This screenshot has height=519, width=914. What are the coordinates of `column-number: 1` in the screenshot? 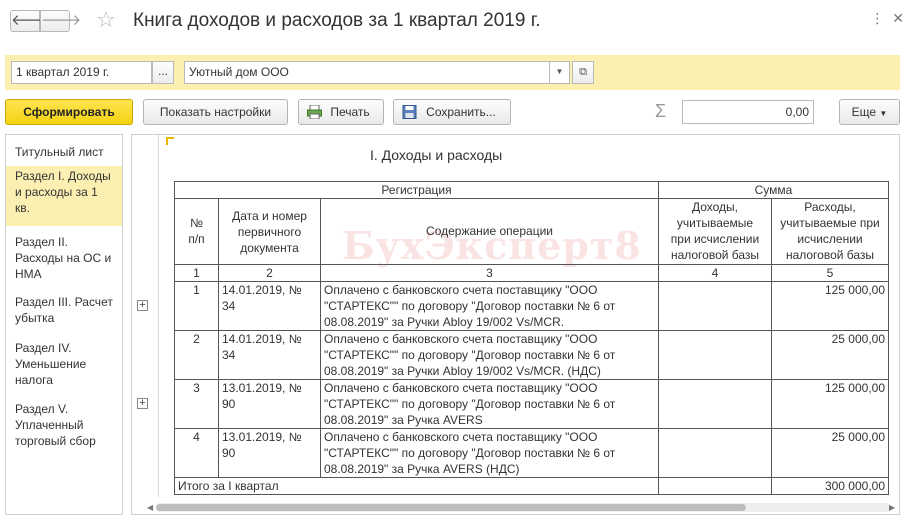 It's located at (196, 273).